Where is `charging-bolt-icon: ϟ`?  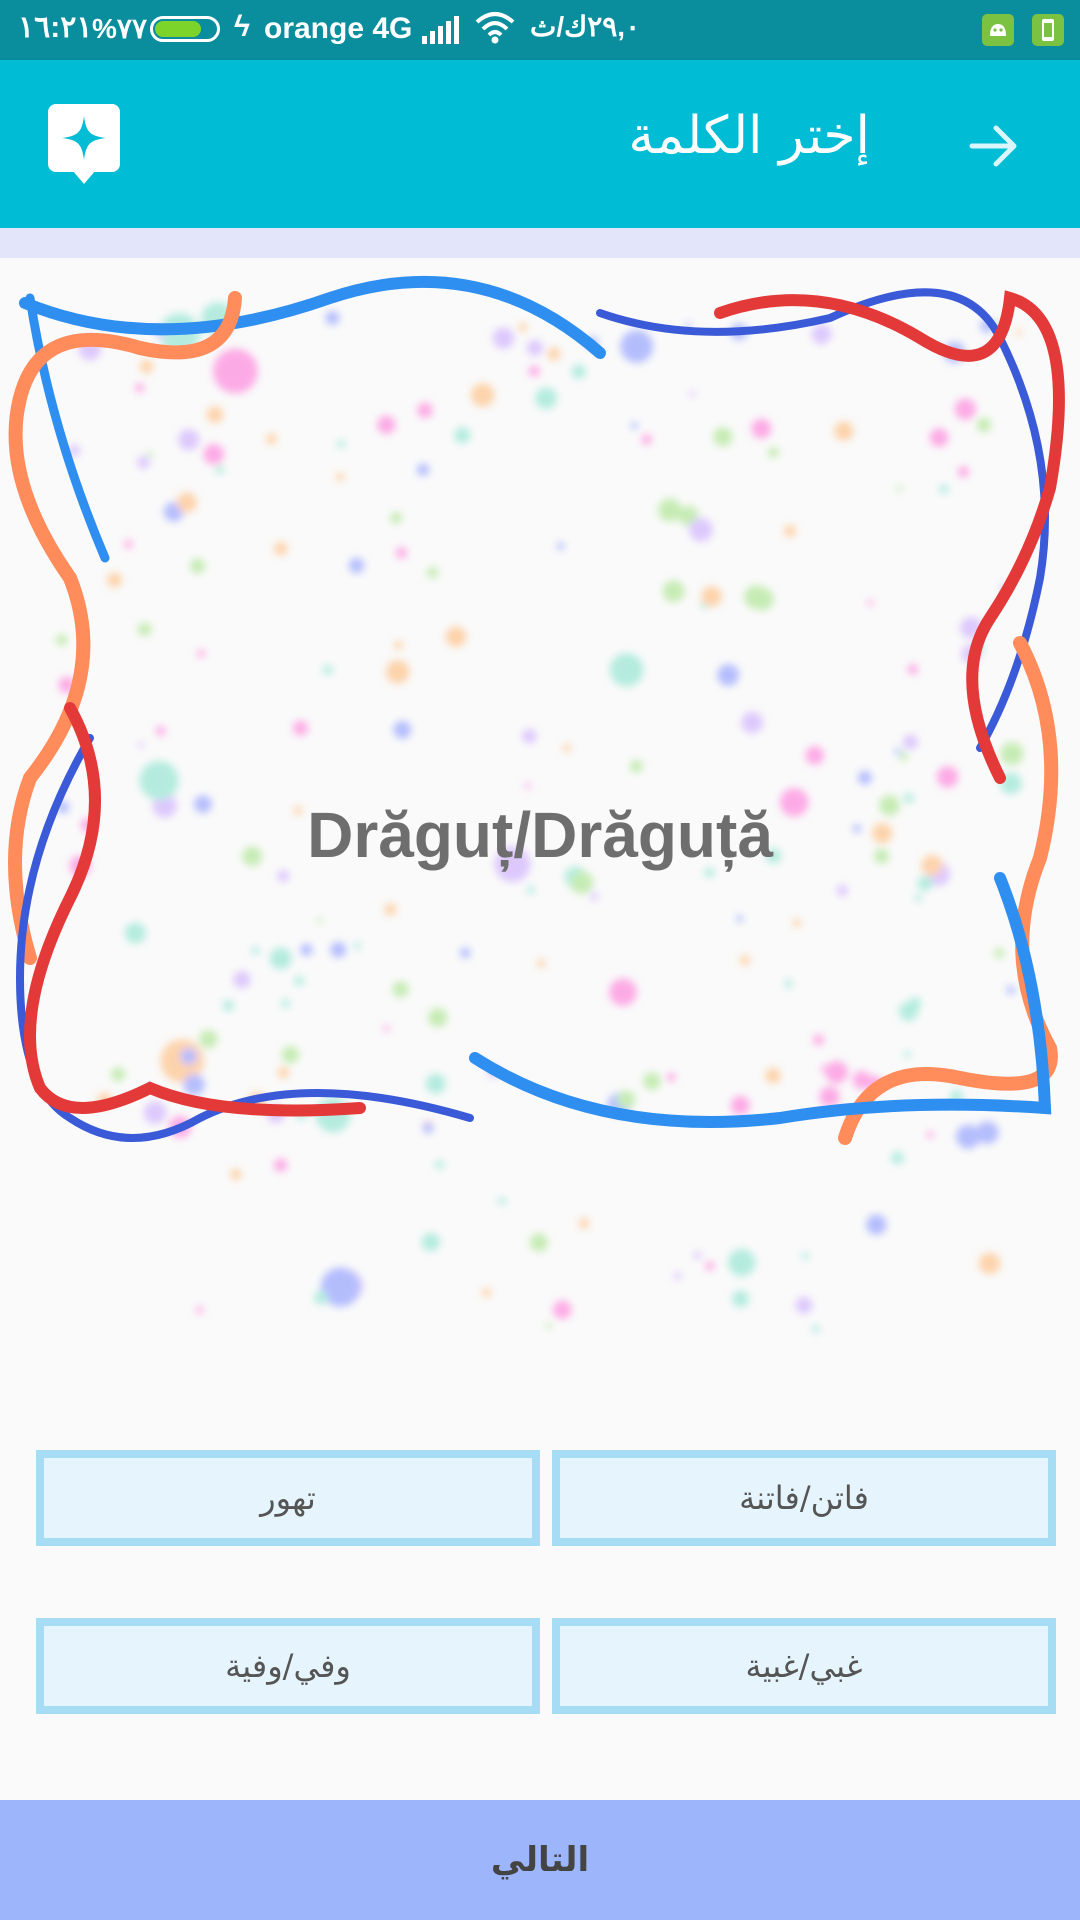 charging-bolt-icon: ϟ is located at coordinates (242, 26).